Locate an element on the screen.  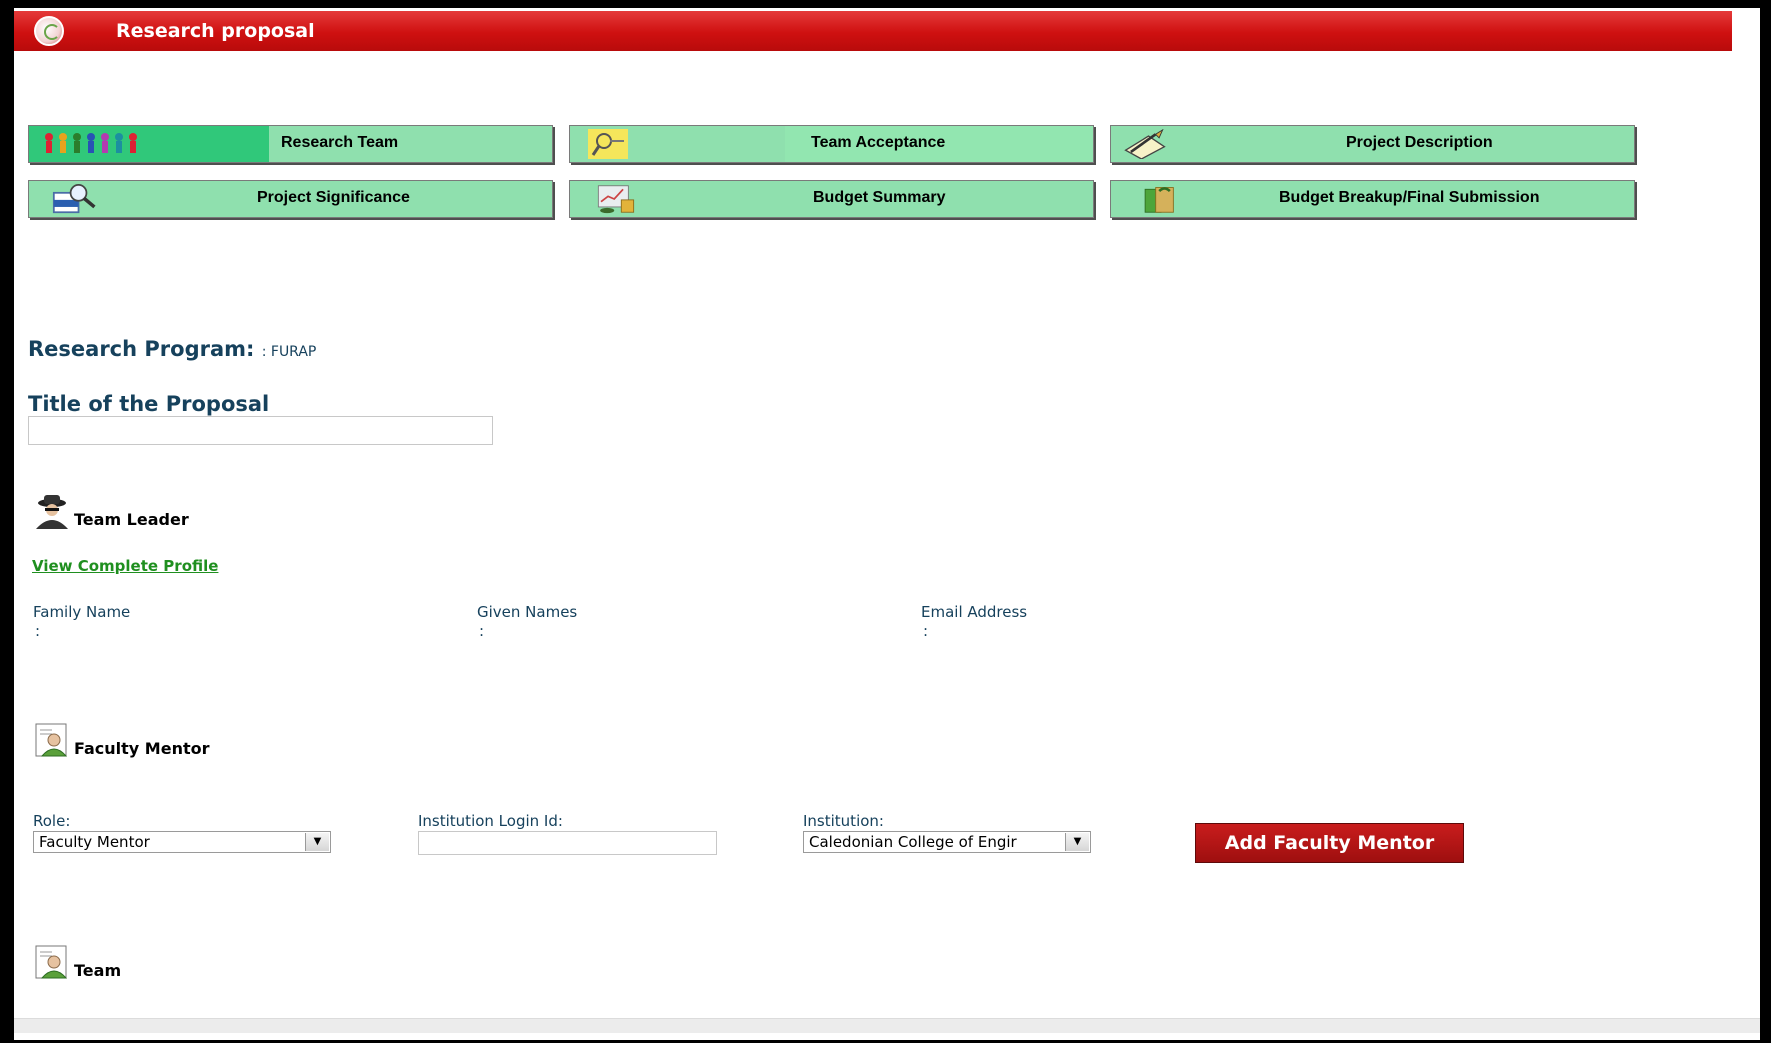
search-document-icon is located at coordinates (74, 199).